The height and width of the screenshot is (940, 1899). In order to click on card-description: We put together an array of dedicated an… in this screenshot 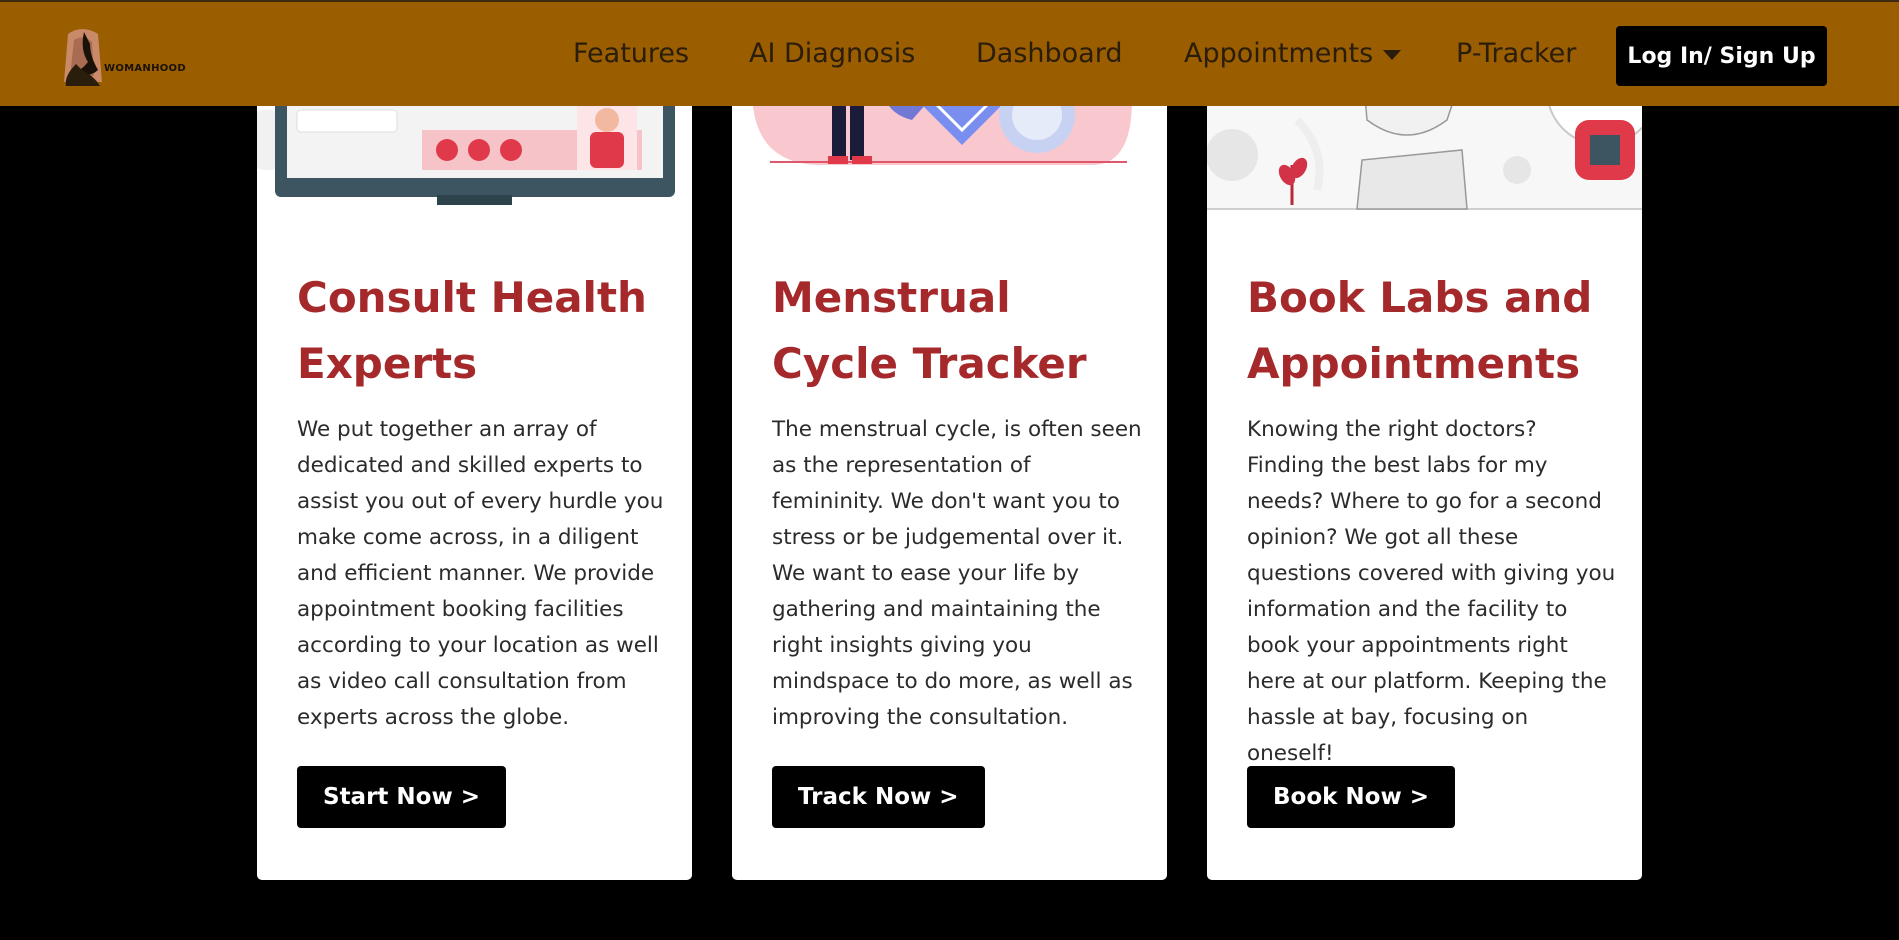, I will do `click(480, 573)`.